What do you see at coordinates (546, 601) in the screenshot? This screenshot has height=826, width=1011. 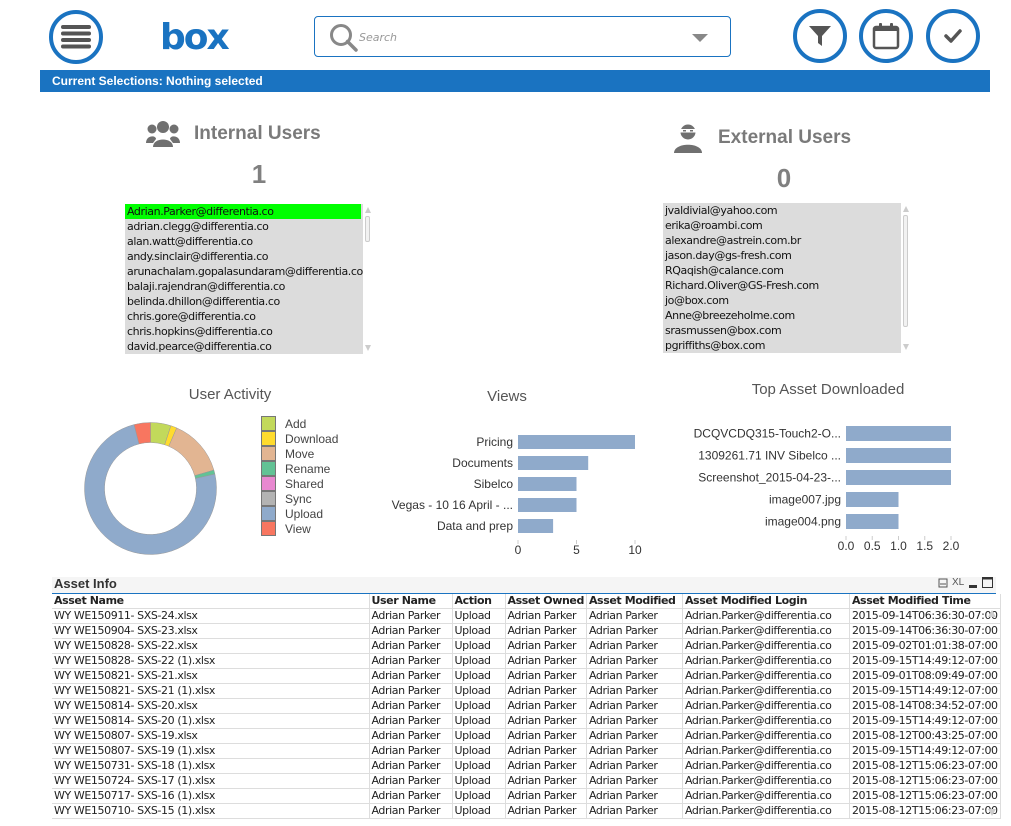 I see `column-header: Asset Owned` at bounding box center [546, 601].